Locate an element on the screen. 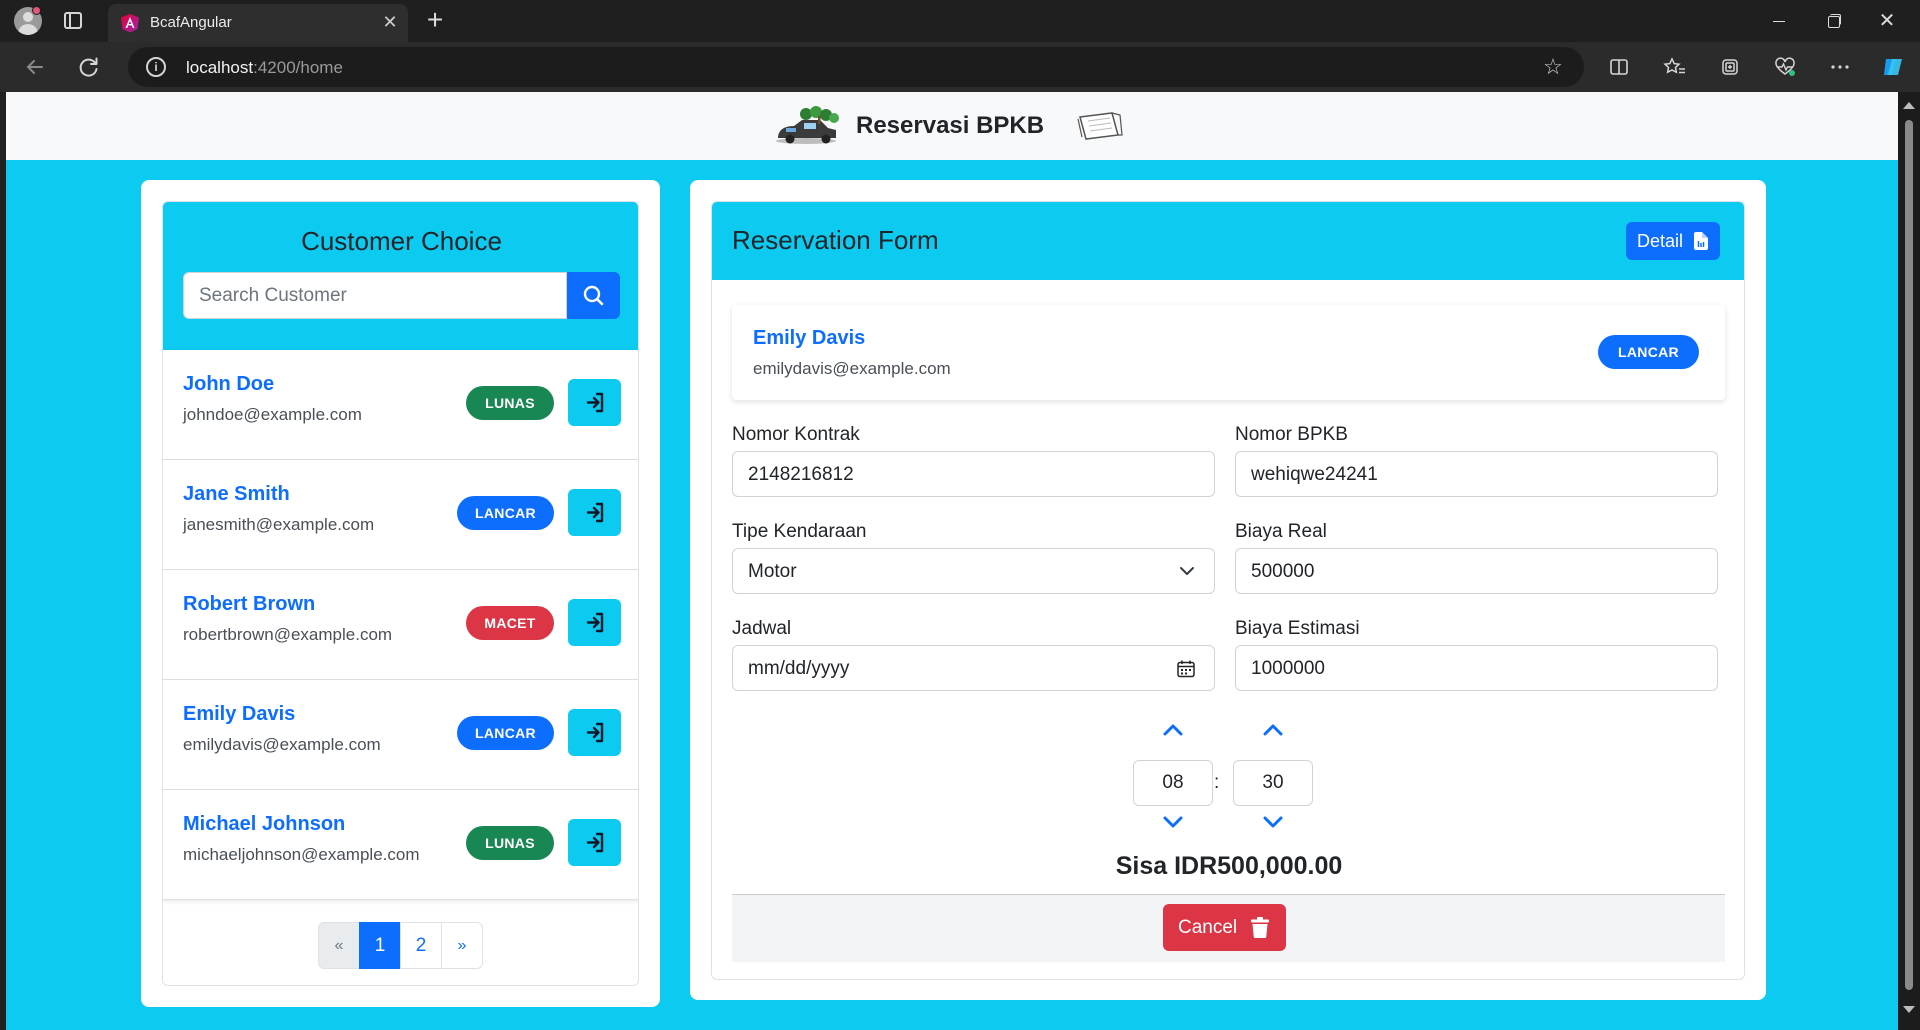  nomor-kontrak-label: Nomor Kontrak is located at coordinates (796, 434).